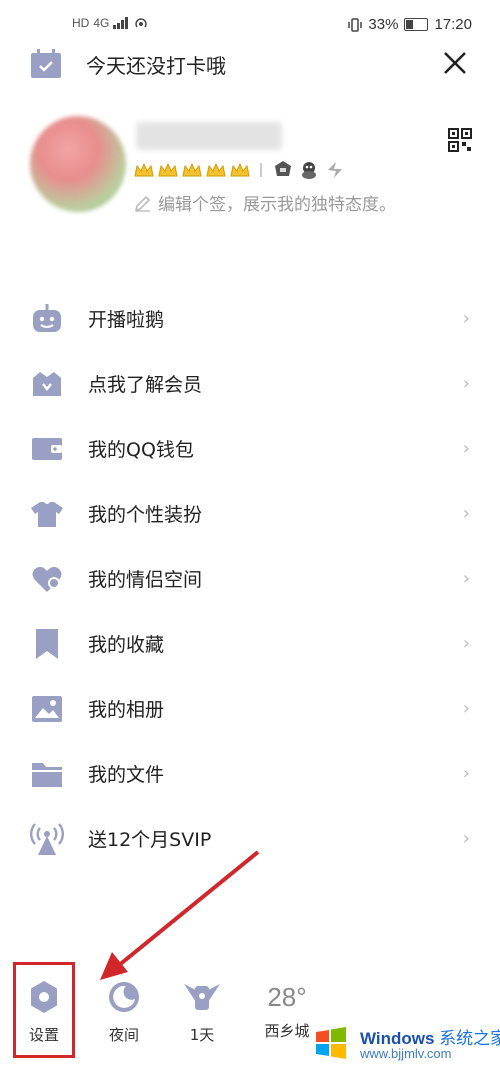 The width and height of the screenshot is (500, 1070). Describe the element at coordinates (453, 24) in the screenshot. I see `clock: 17:20` at that location.